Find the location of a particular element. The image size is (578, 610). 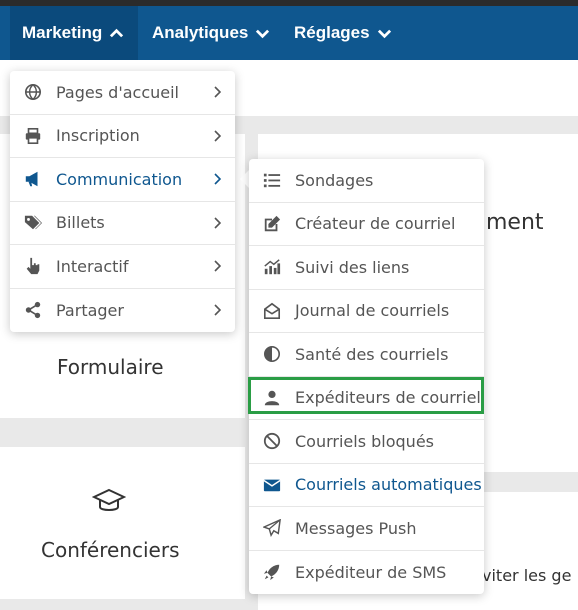

submenu-item-label: Santé des courriels is located at coordinates (372, 354).